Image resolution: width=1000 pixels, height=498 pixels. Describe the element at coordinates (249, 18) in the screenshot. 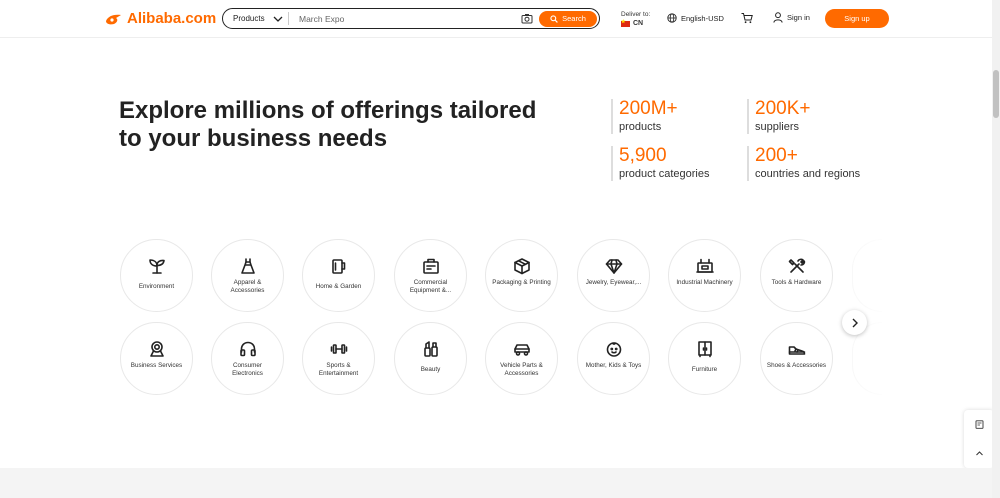

I see `search-category-label: Products` at that location.